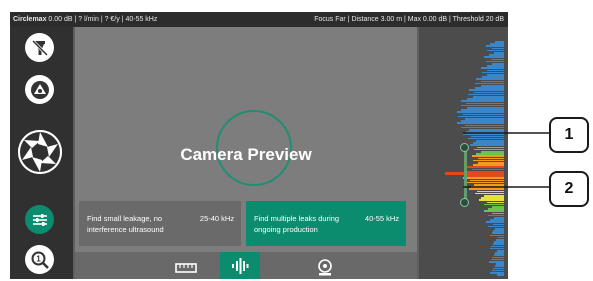 This screenshot has height=281, width=593. I want to click on callout-2: 2, so click(569, 189).